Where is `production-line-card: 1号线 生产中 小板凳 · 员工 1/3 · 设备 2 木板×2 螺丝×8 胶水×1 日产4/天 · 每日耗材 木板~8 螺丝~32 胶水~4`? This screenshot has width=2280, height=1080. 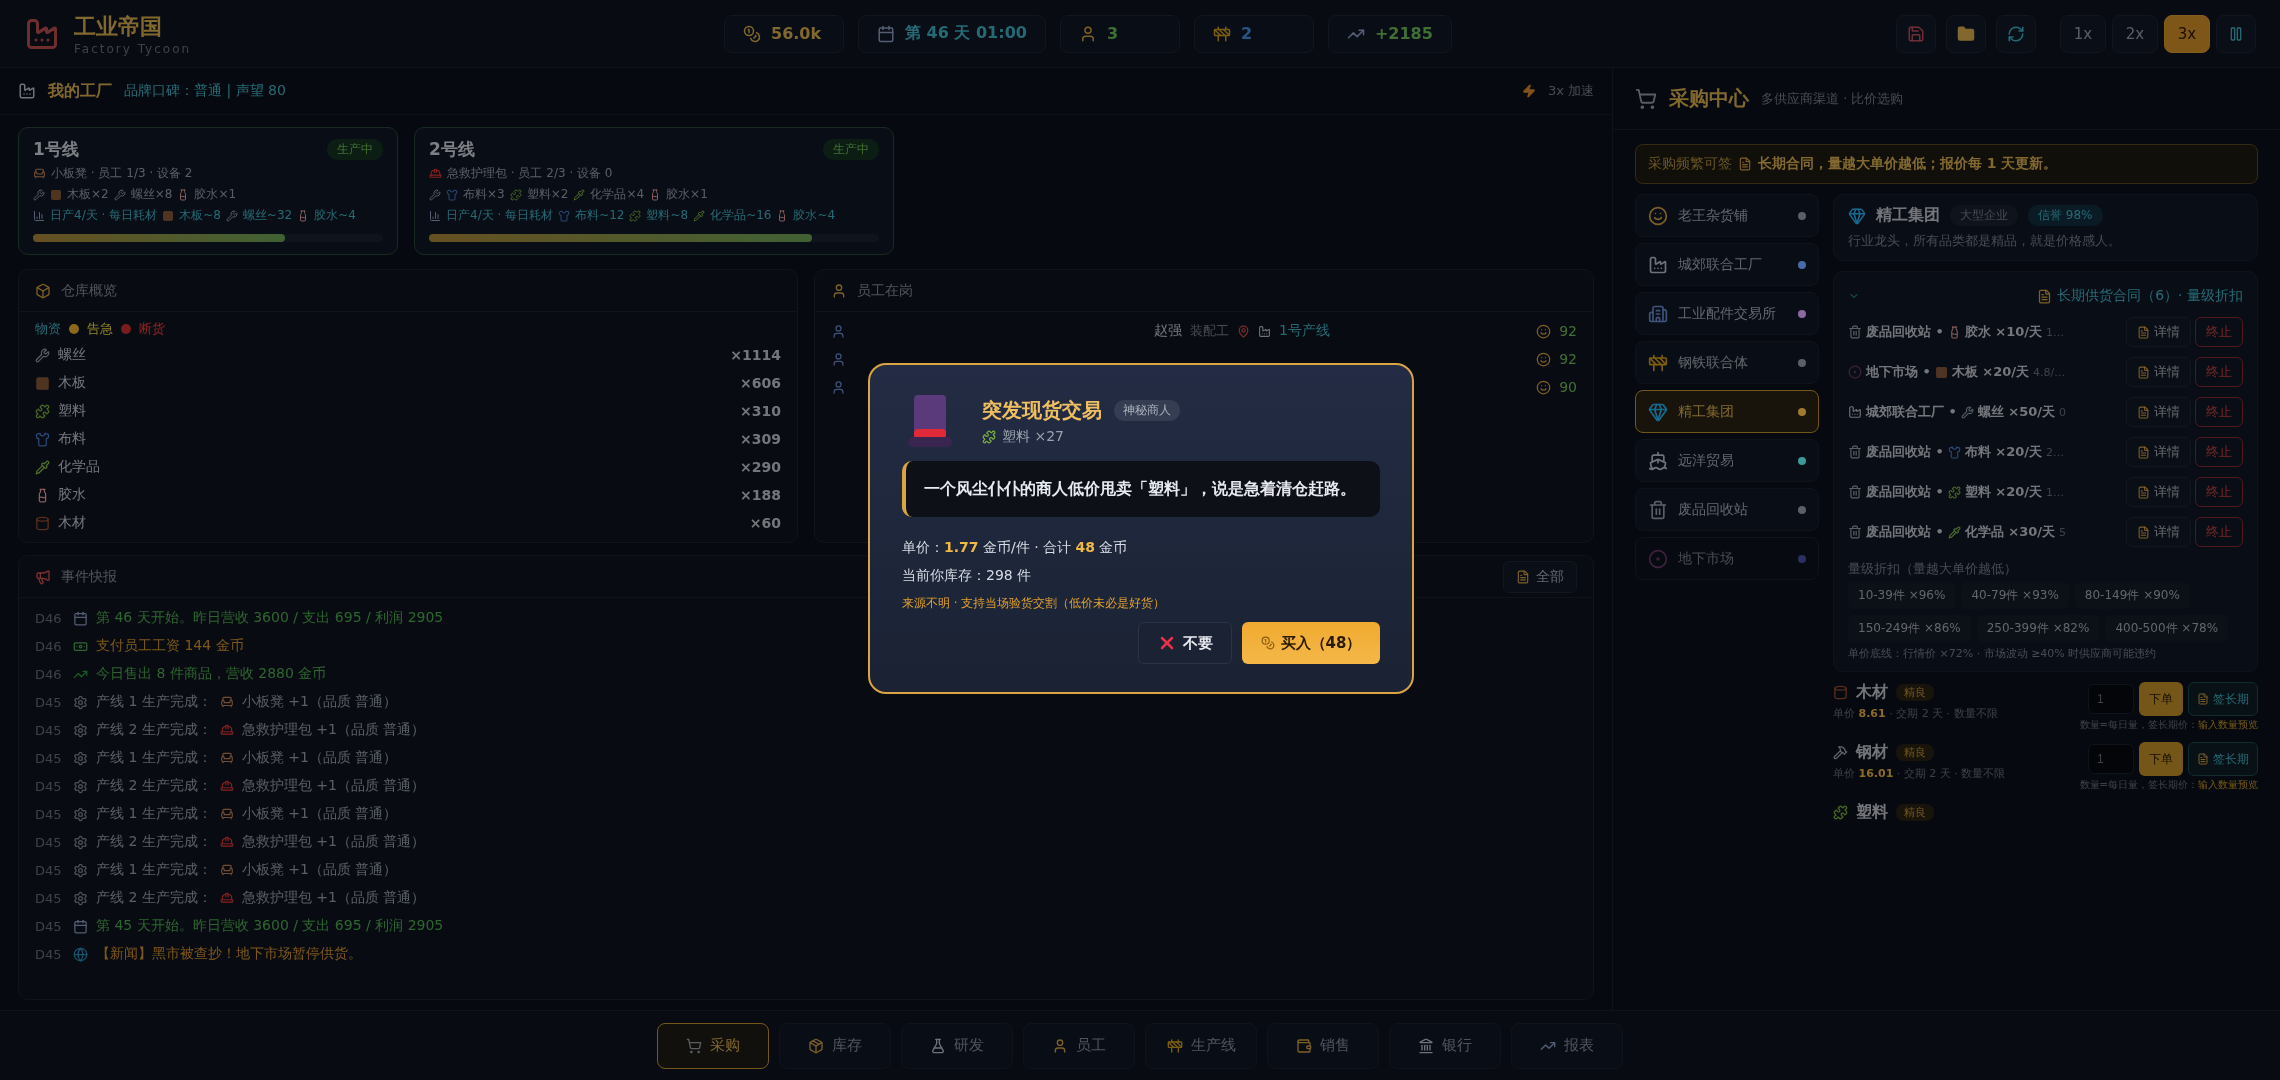 production-line-card: 1号线 生产中 小板凳 · 员工 1/3 · 设备 2 木板×2 螺丝×8 胶水×1 日产4/天 · 每日耗材 木板~8 螺丝~32 胶水~4 is located at coordinates (208, 191).